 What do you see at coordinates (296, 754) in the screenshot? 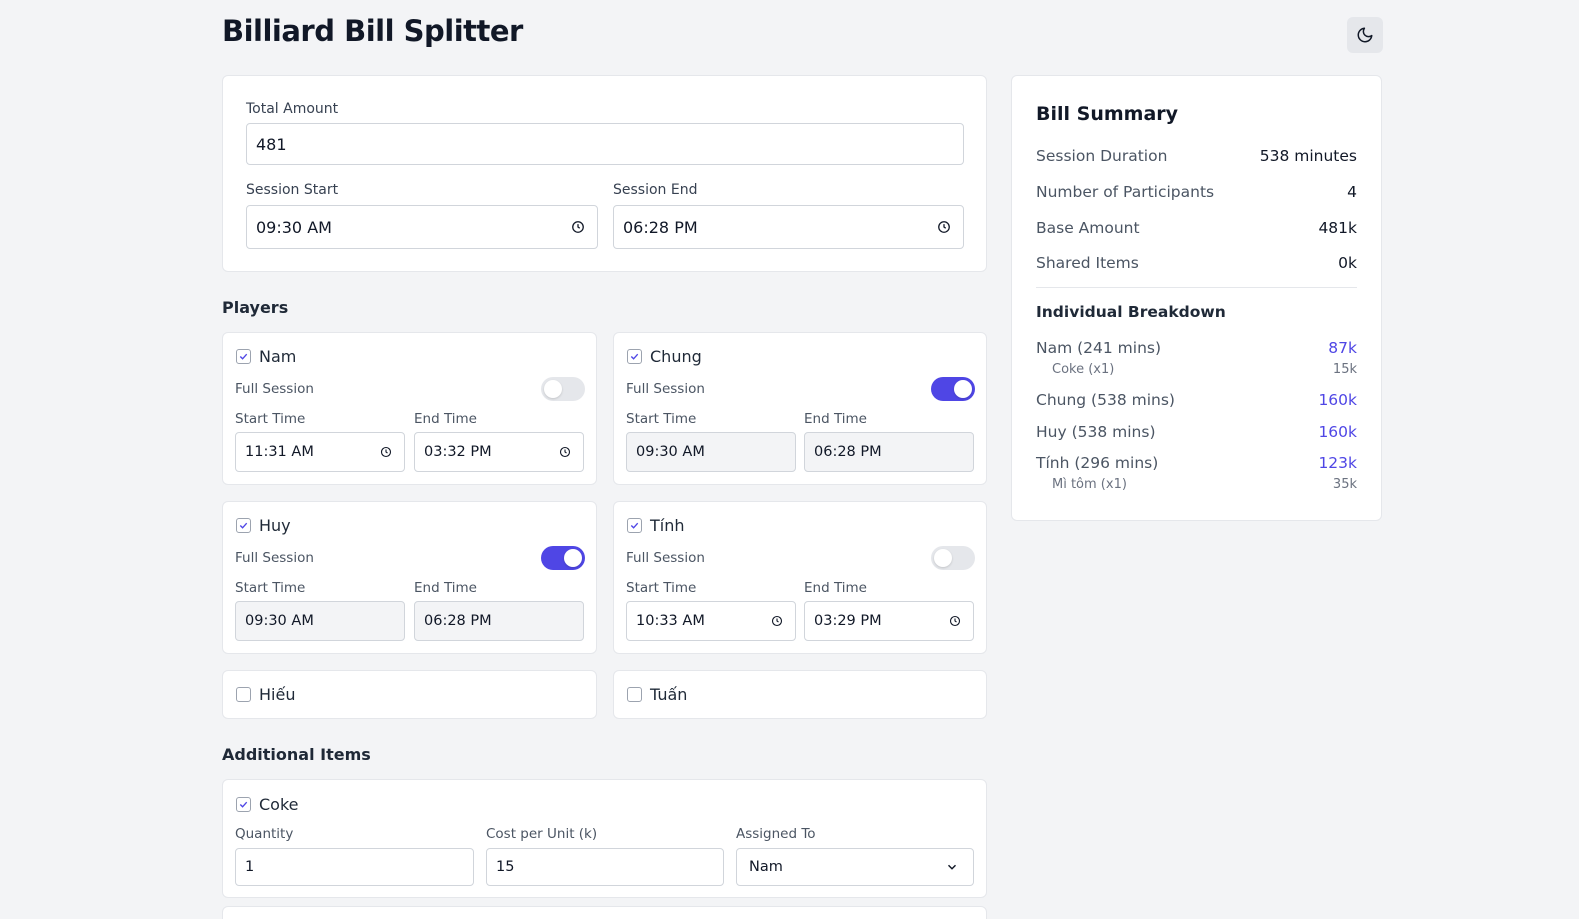
I see `additional-items-heading: Additional Items` at bounding box center [296, 754].